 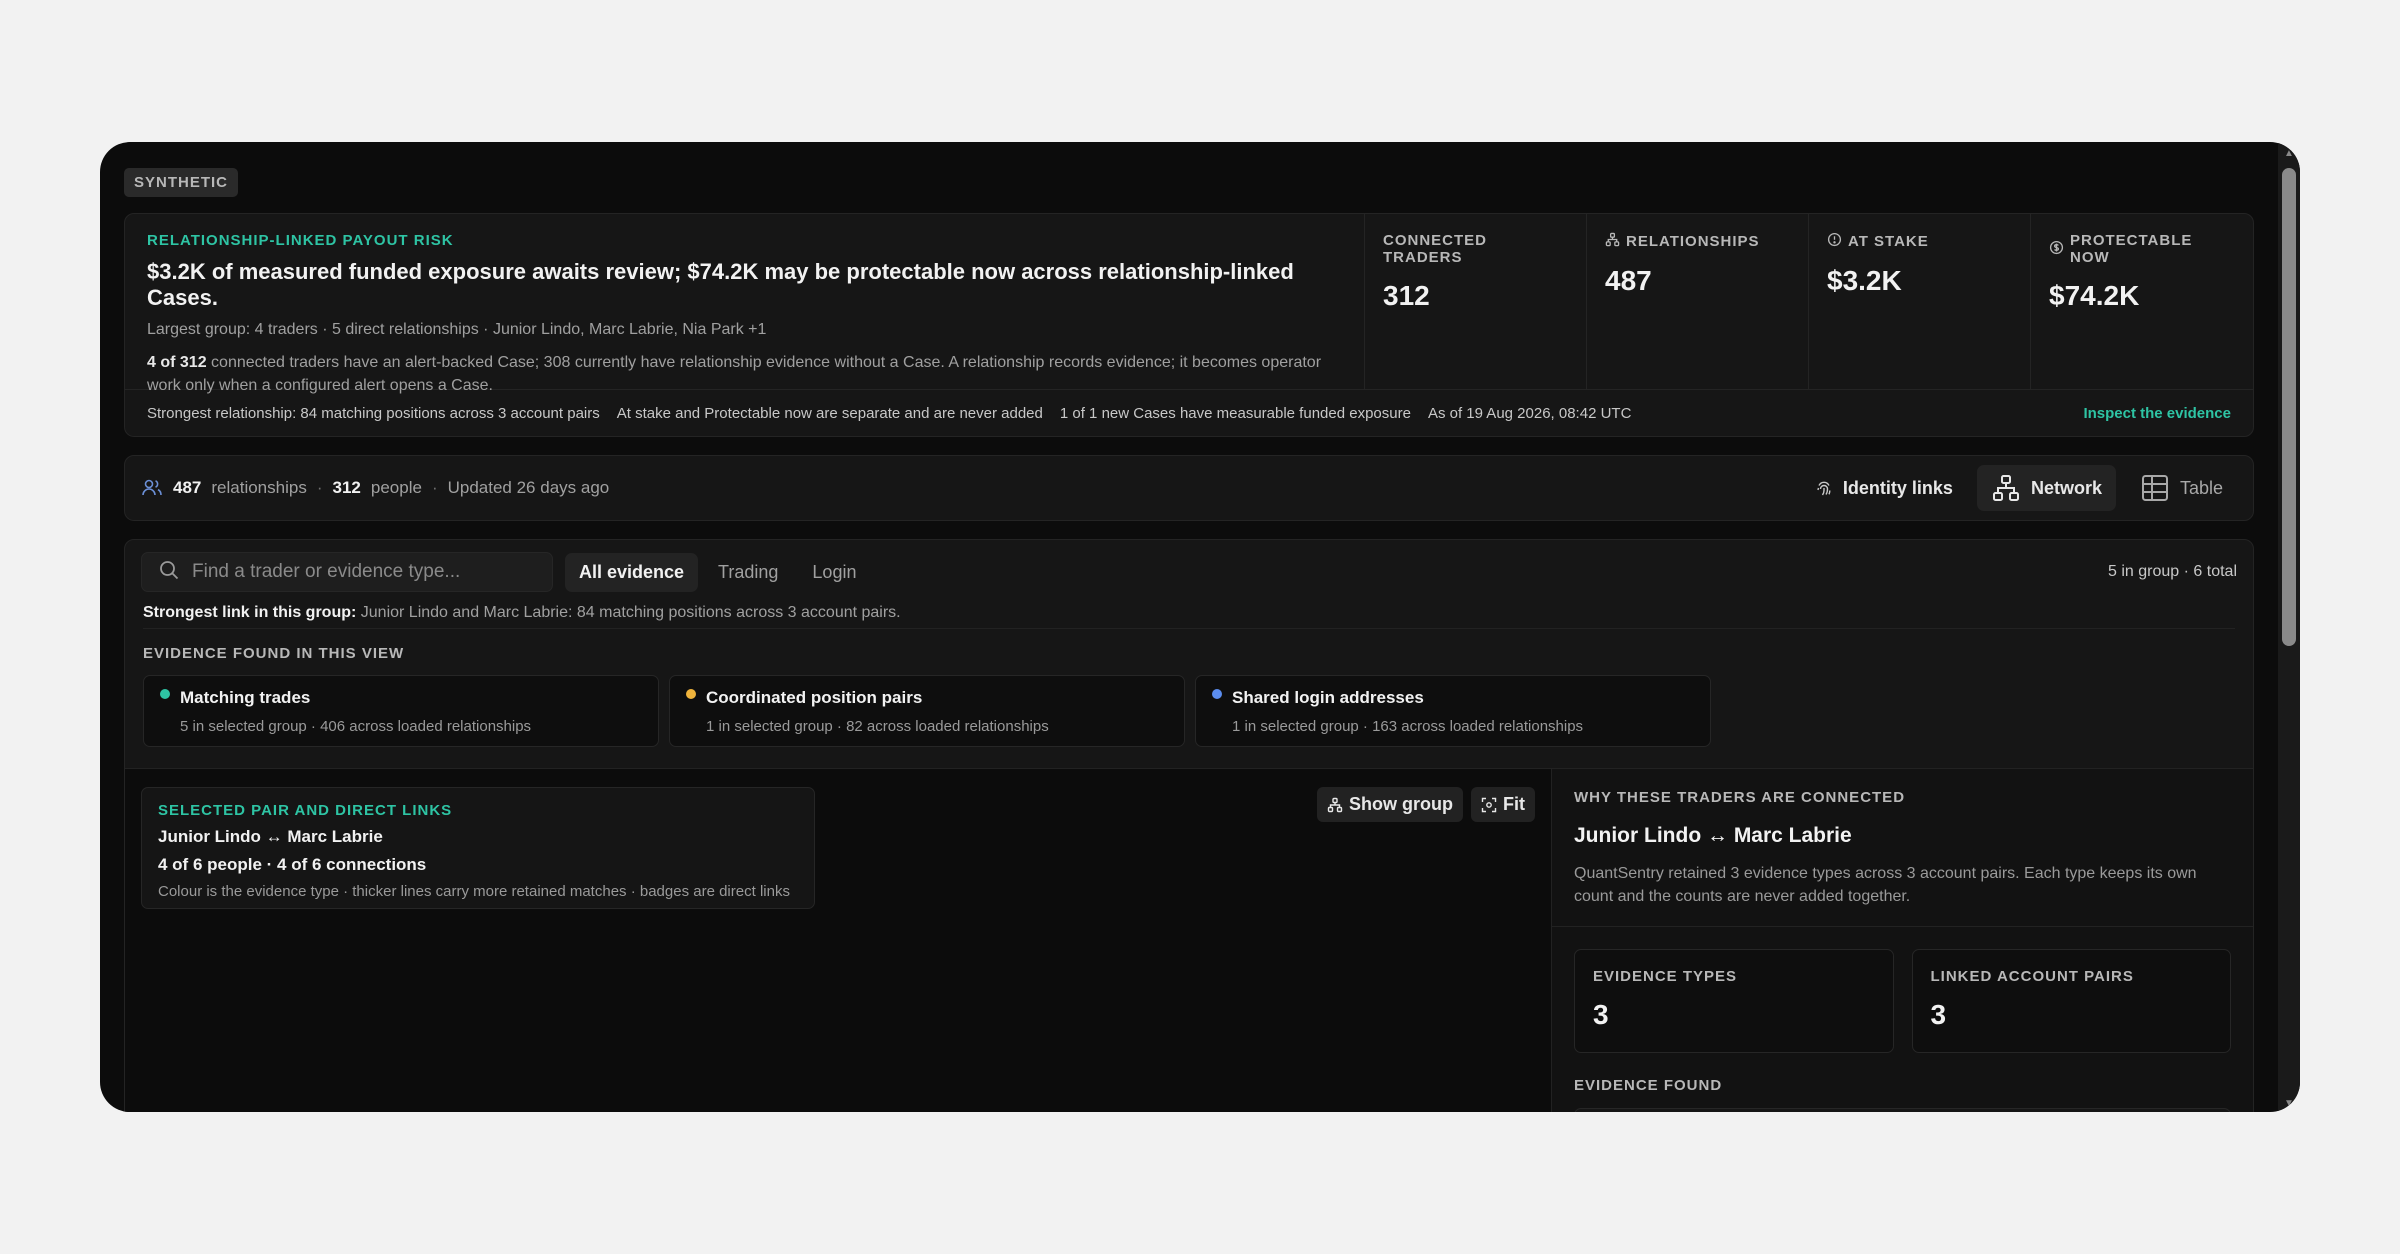 I want to click on people-label: people, so click(x=396, y=487).